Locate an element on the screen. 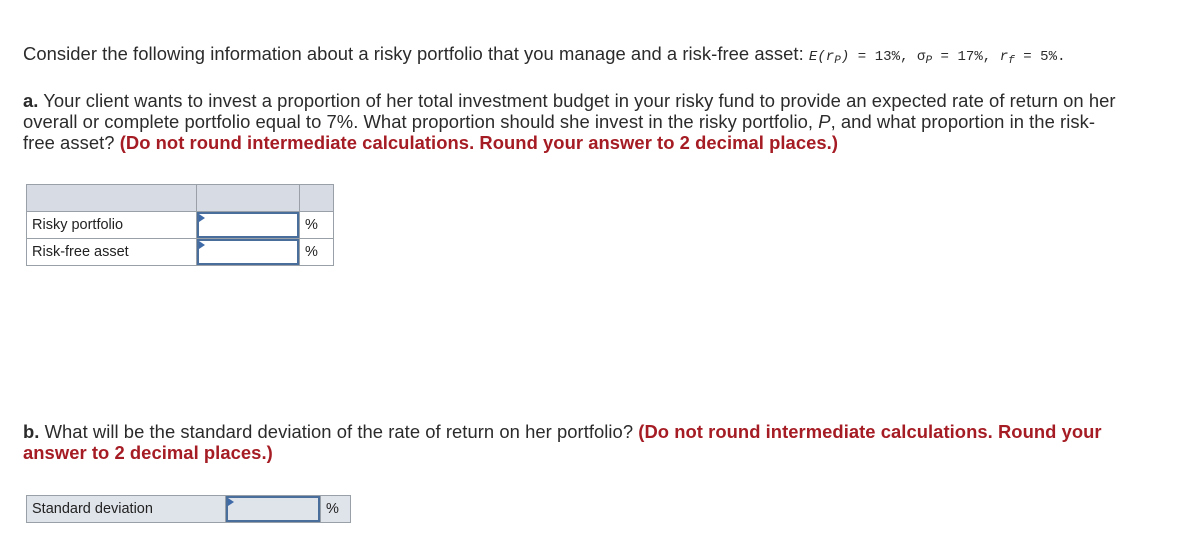  risk-free-symbol: r is located at coordinates (1004, 57).